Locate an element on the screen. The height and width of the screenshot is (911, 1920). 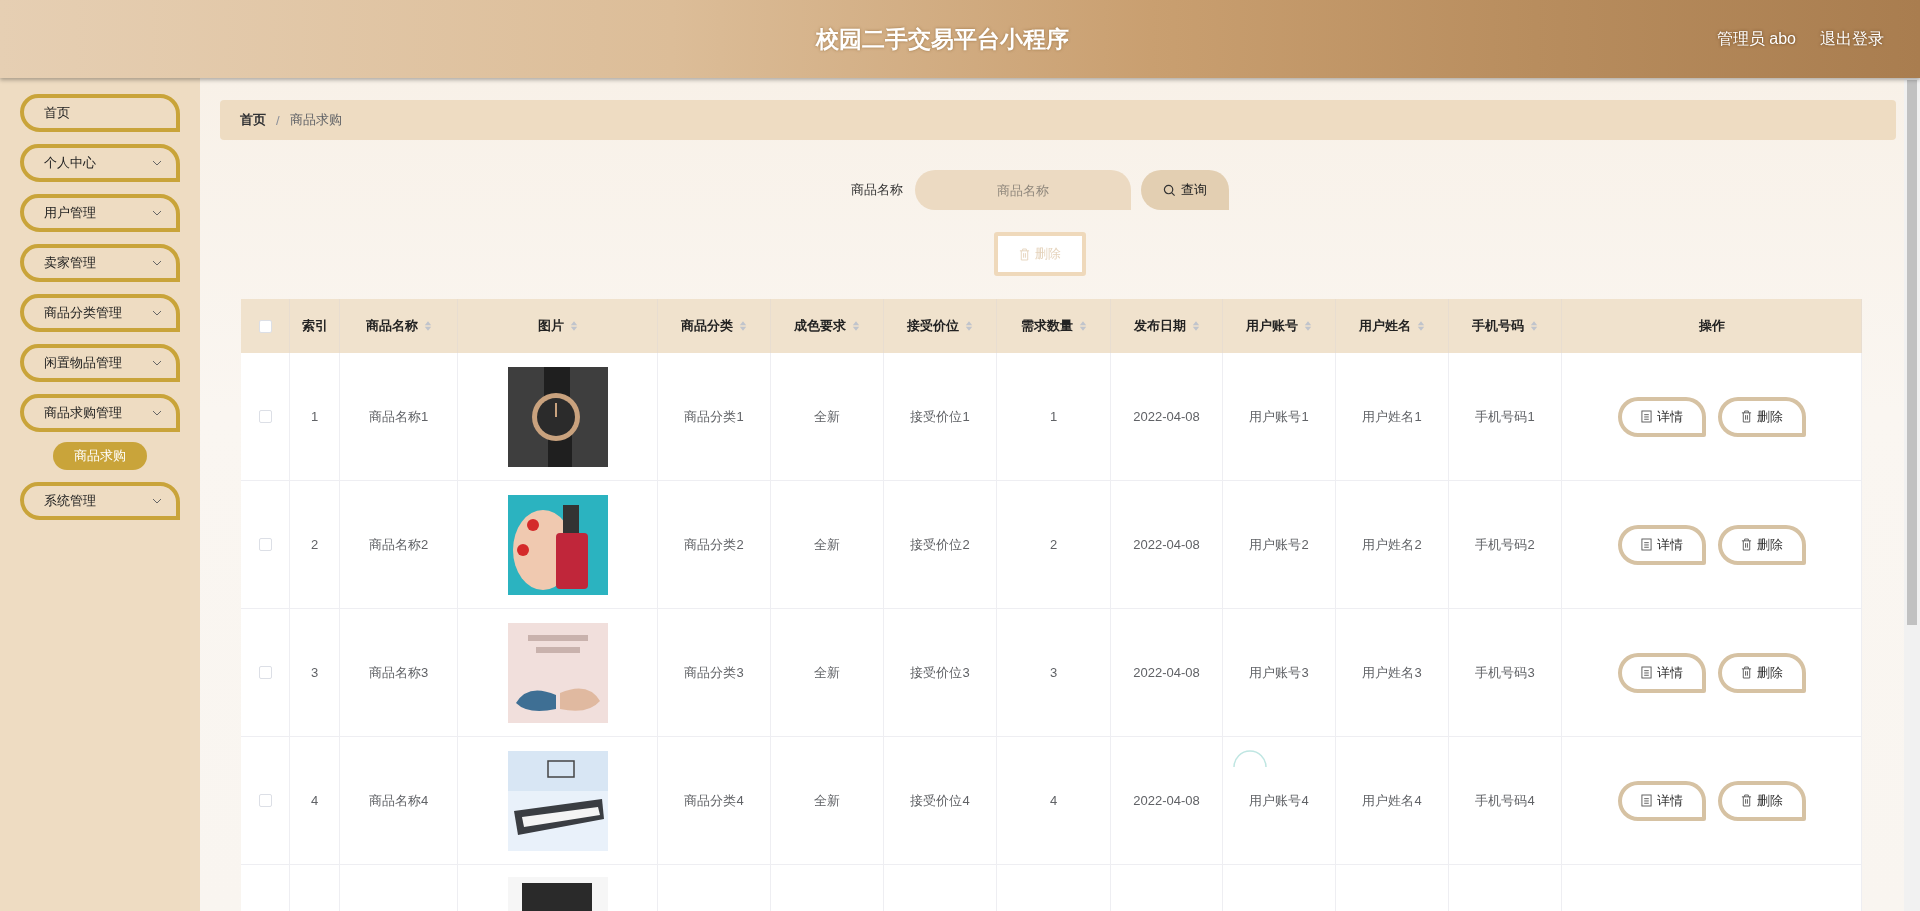
select-all-checkbox is located at coordinates (265, 326).